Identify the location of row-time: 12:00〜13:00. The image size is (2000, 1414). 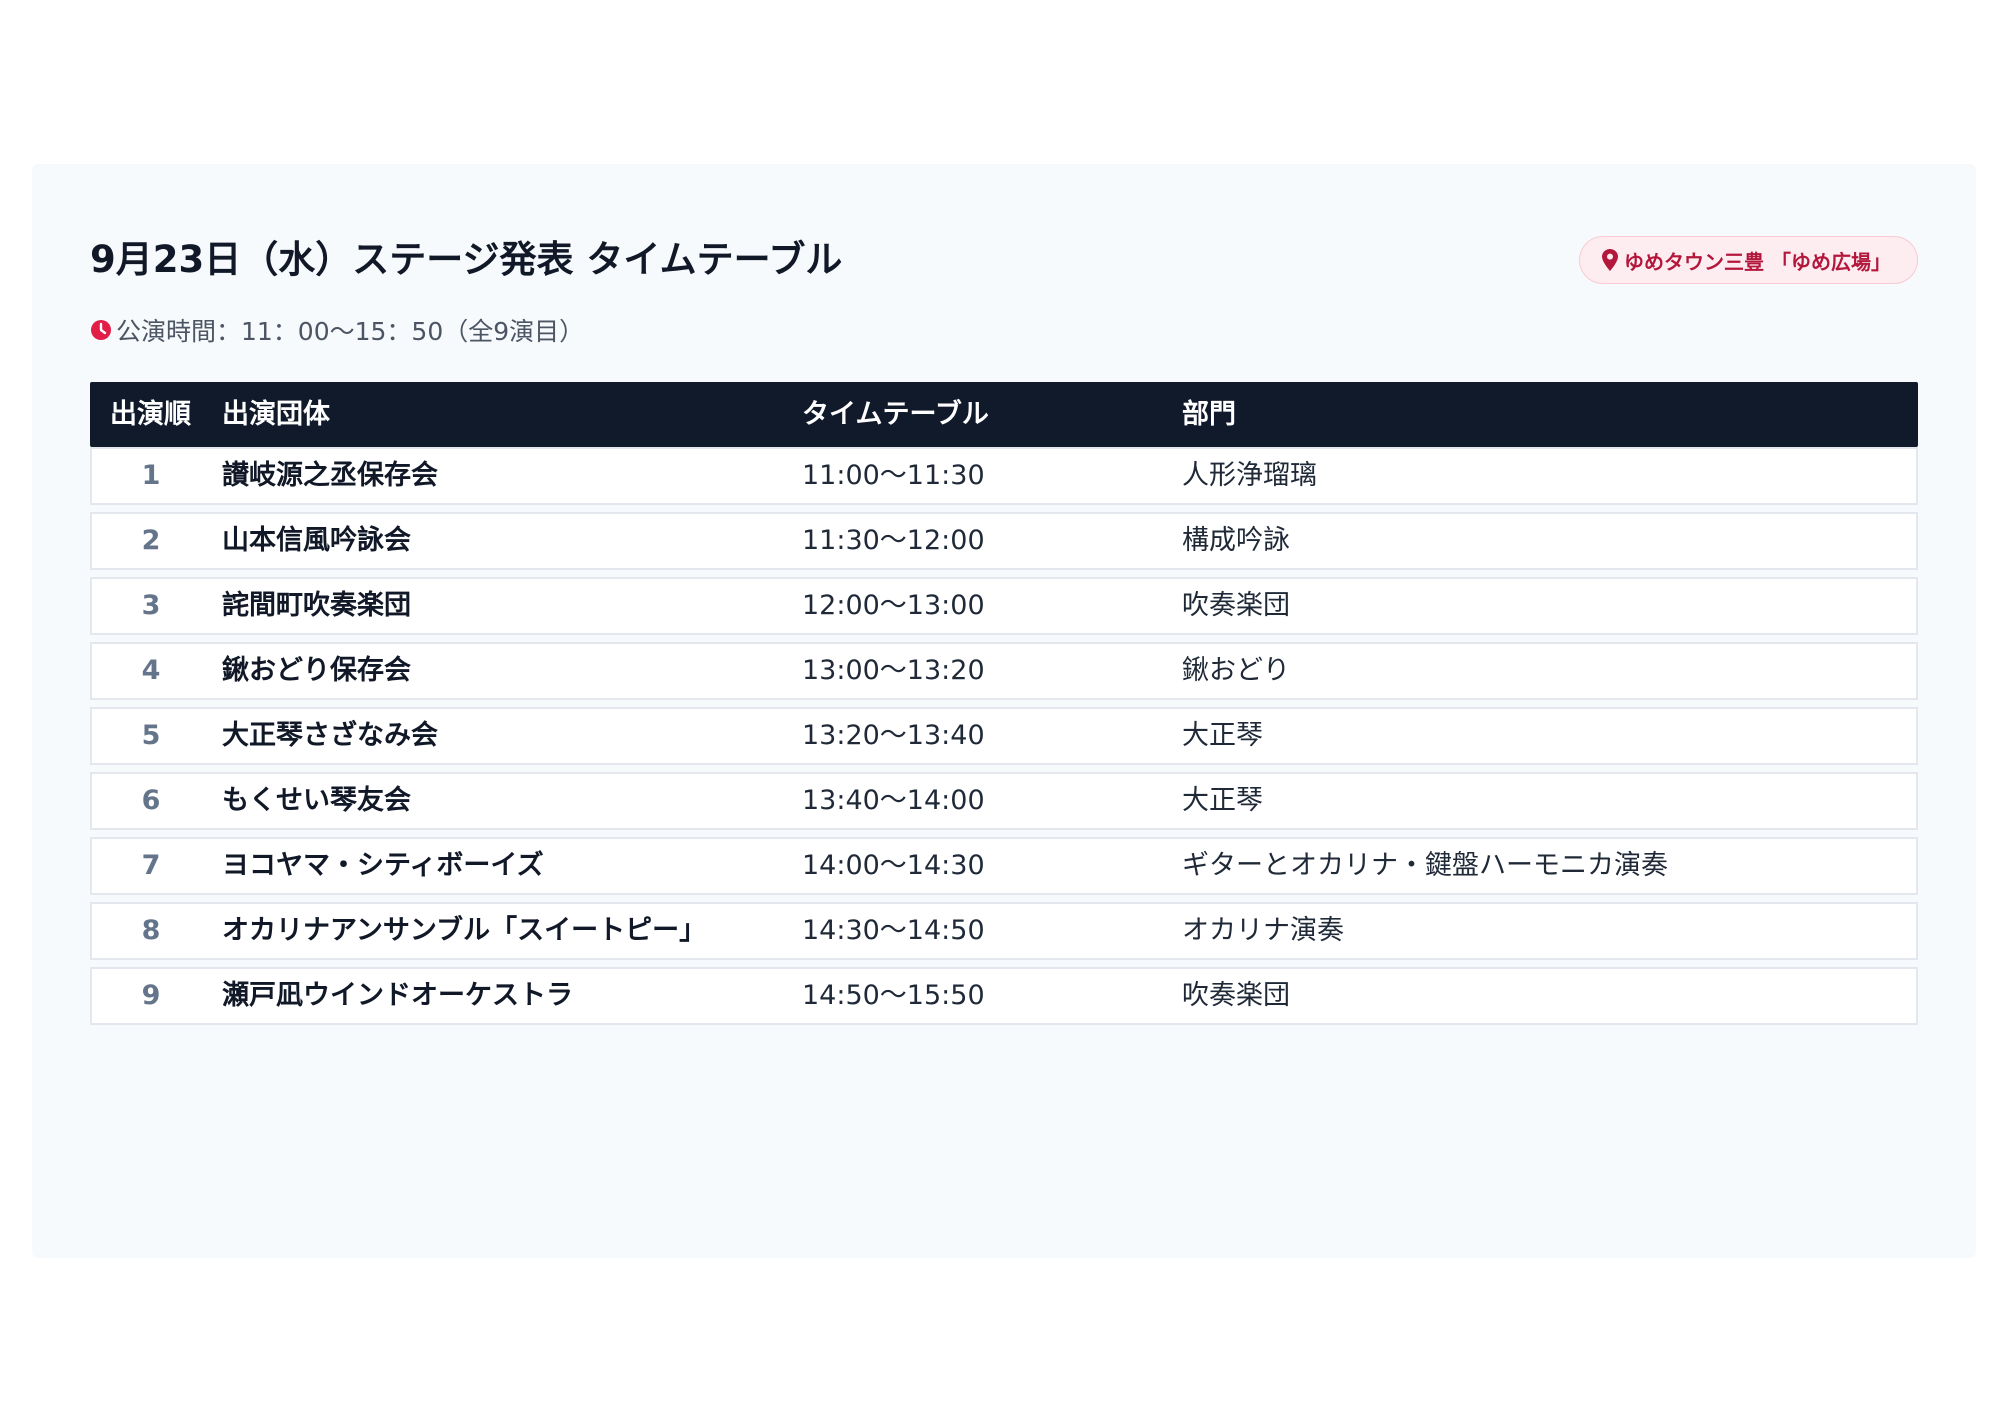
(893, 605).